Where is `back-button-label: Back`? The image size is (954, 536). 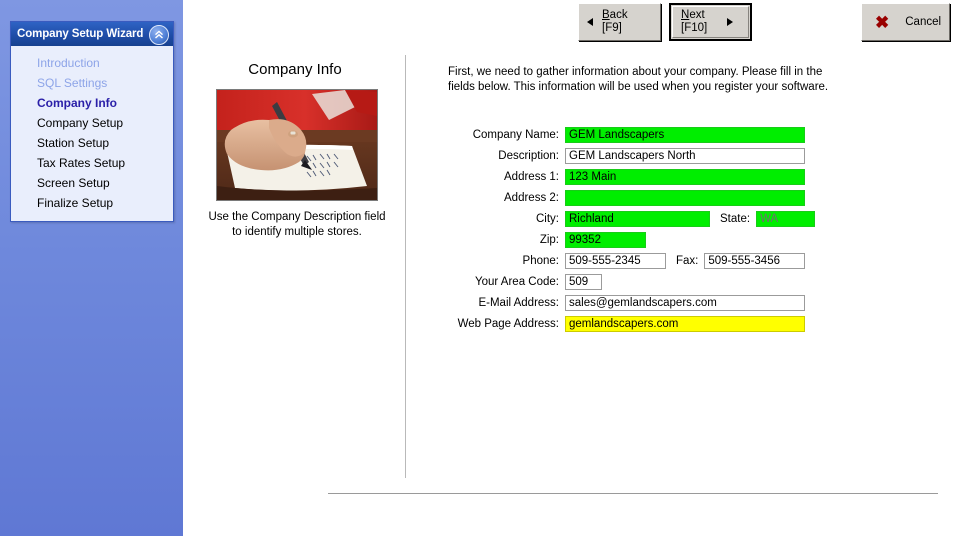 back-button-label: Back is located at coordinates (615, 15).